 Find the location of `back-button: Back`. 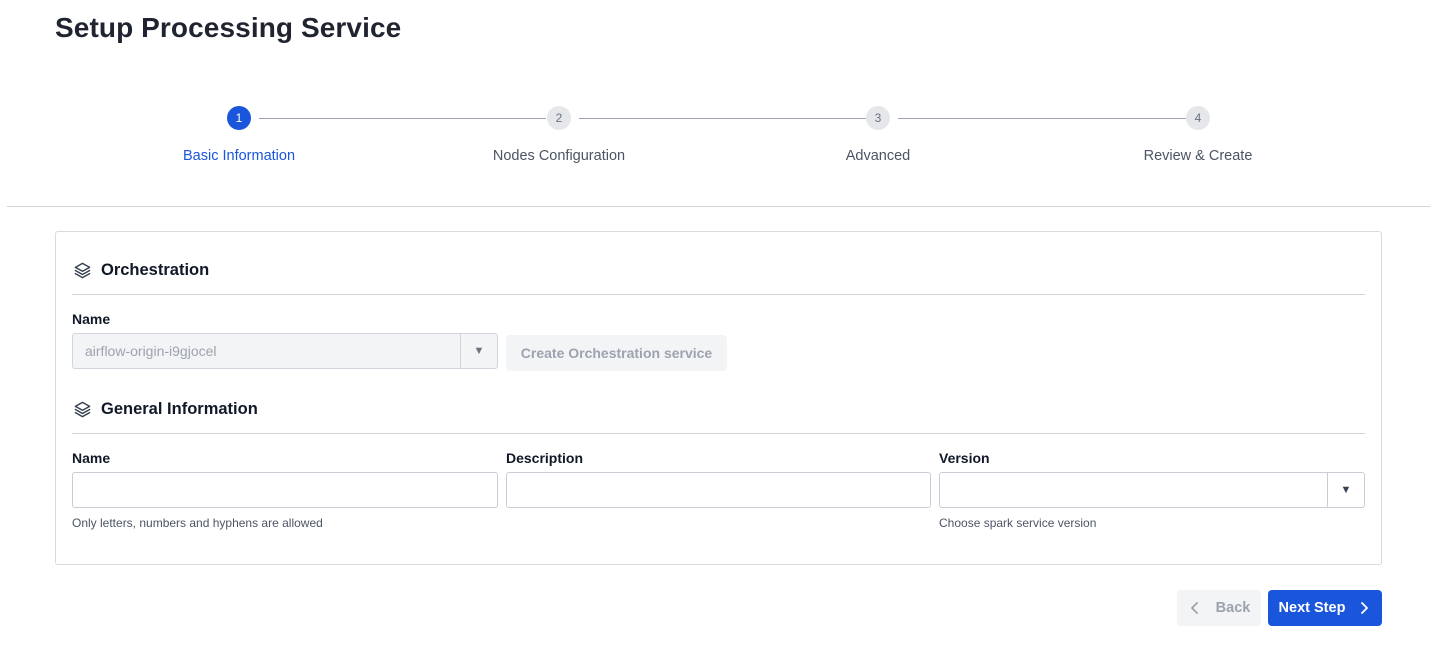

back-button: Back is located at coordinates (1219, 608).